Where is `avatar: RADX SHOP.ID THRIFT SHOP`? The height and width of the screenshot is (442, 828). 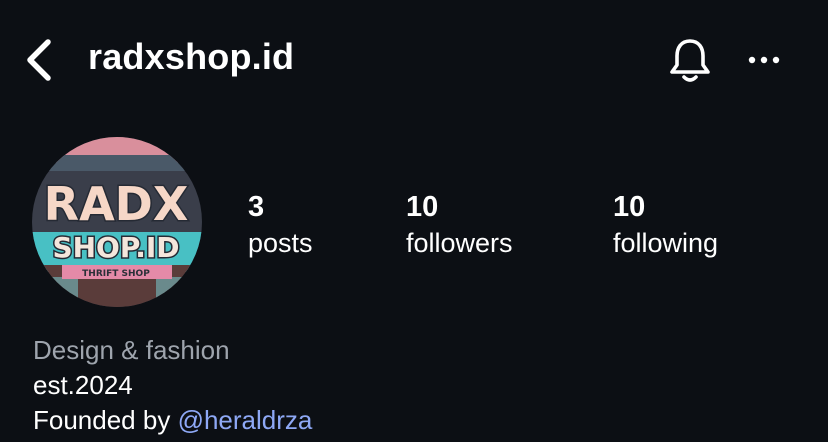 avatar: RADX SHOP.ID THRIFT SHOP is located at coordinates (117, 222).